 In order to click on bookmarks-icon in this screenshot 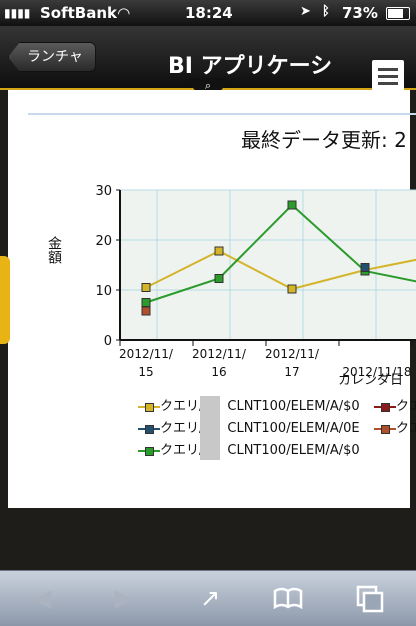, I will do `click(288, 598)`.